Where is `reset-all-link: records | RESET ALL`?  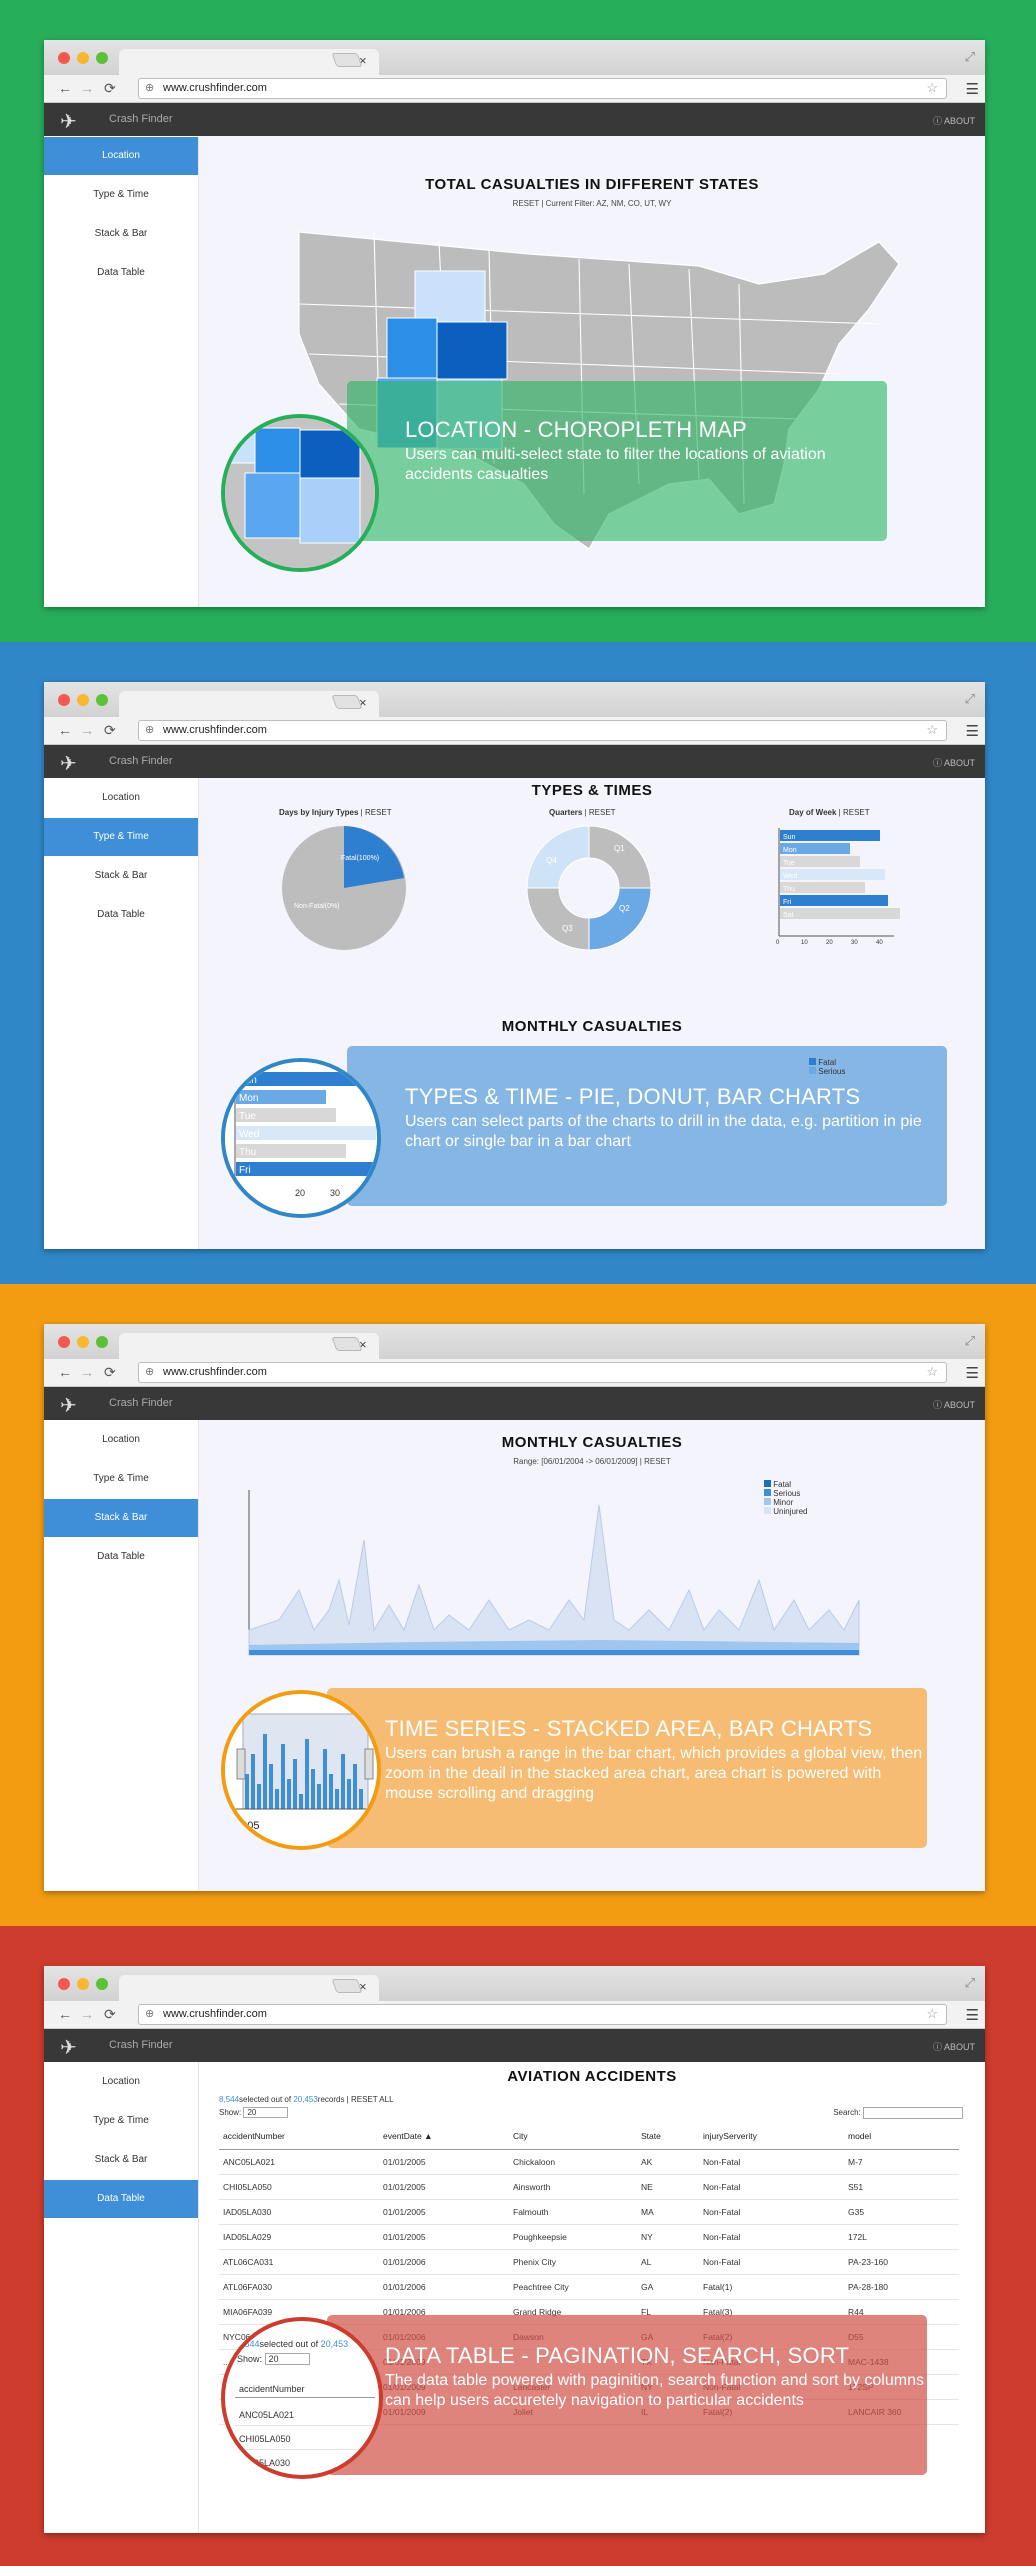 reset-all-link: records | RESET ALL is located at coordinates (356, 2099).